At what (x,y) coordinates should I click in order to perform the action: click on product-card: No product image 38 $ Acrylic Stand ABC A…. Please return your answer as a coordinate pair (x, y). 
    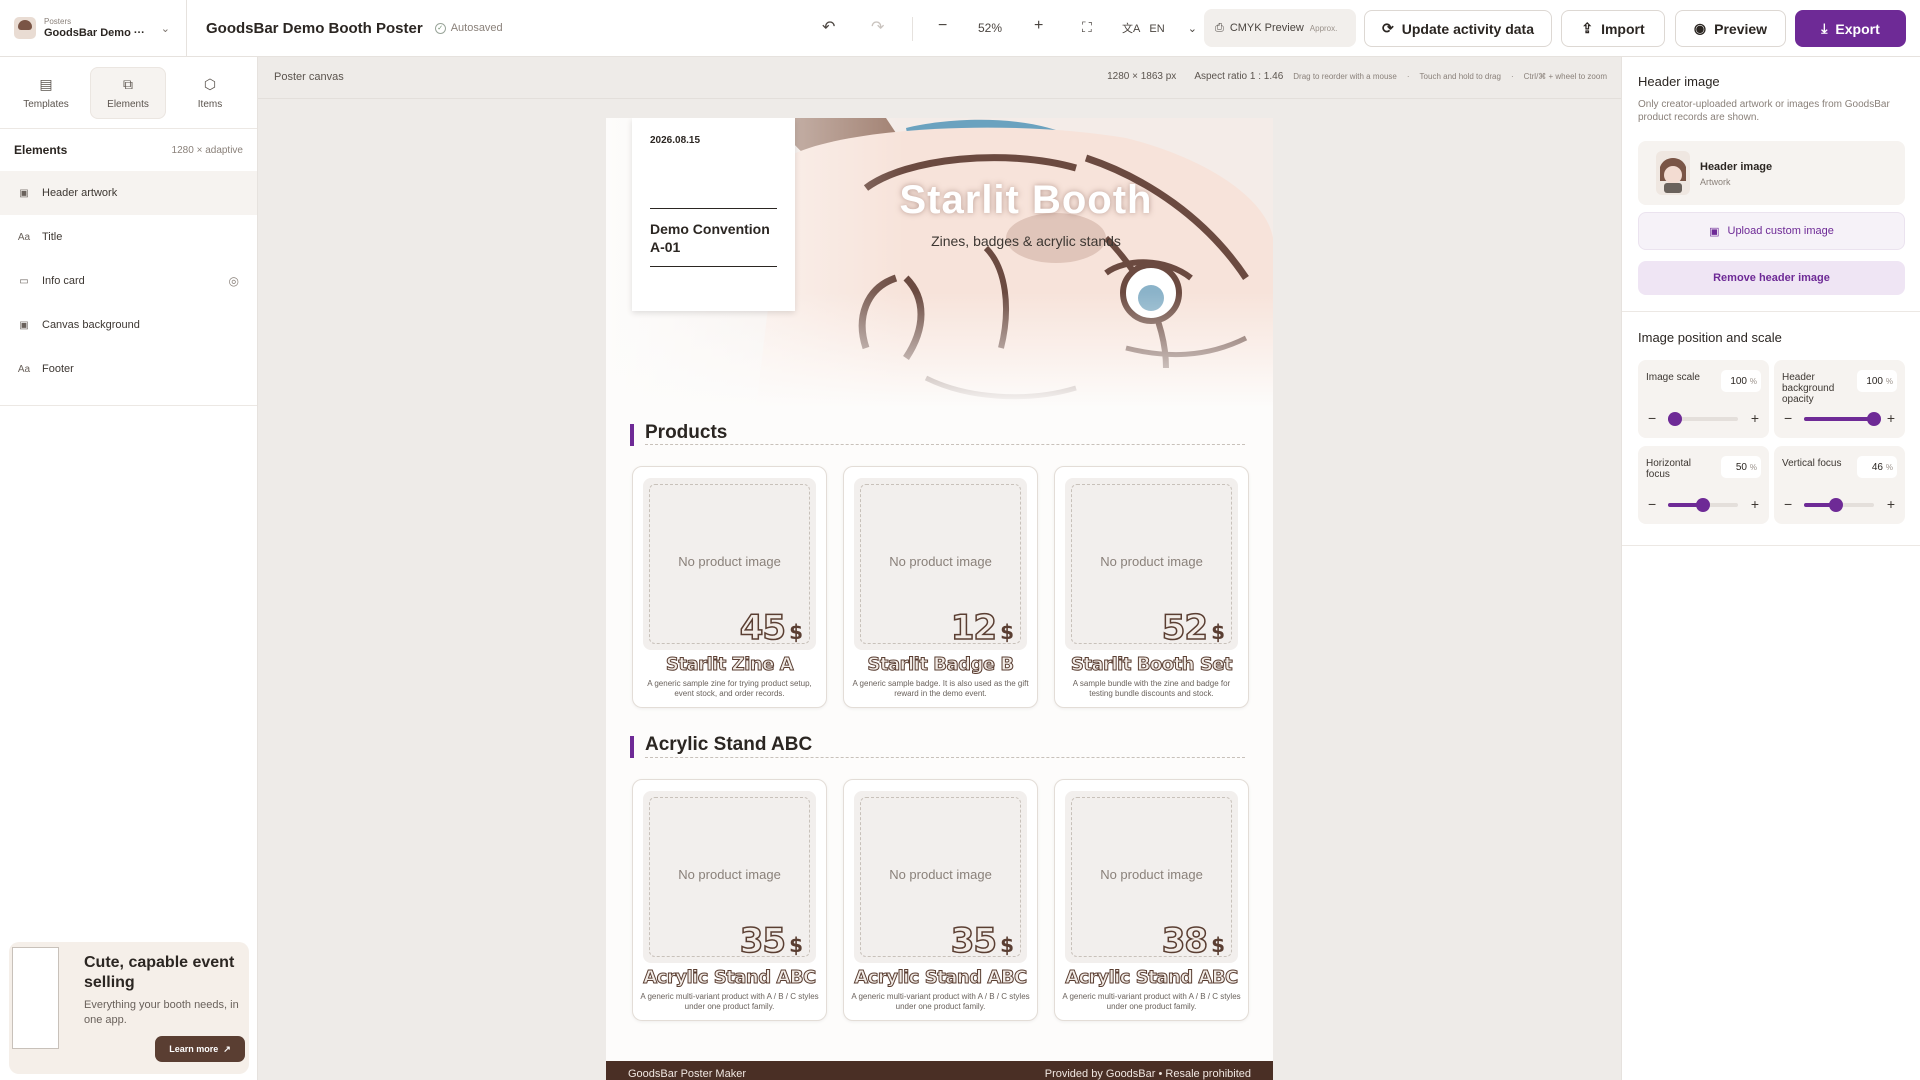
    Looking at the image, I should click on (1151, 900).